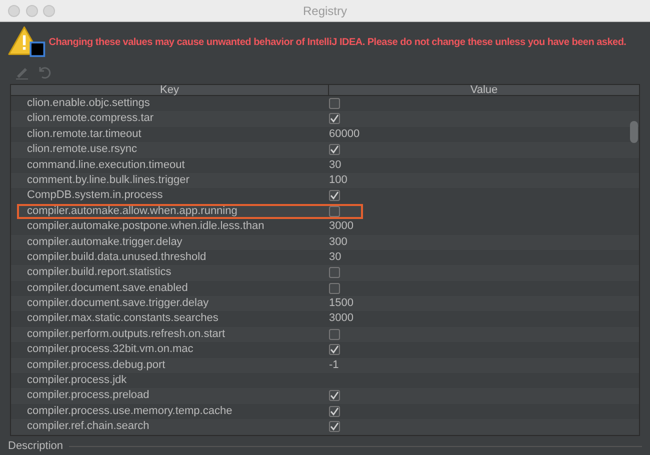 This screenshot has width=650, height=455. What do you see at coordinates (108, 180) in the screenshot?
I see `key-cell: comment.by.line.bulk.lines.trigger` at bounding box center [108, 180].